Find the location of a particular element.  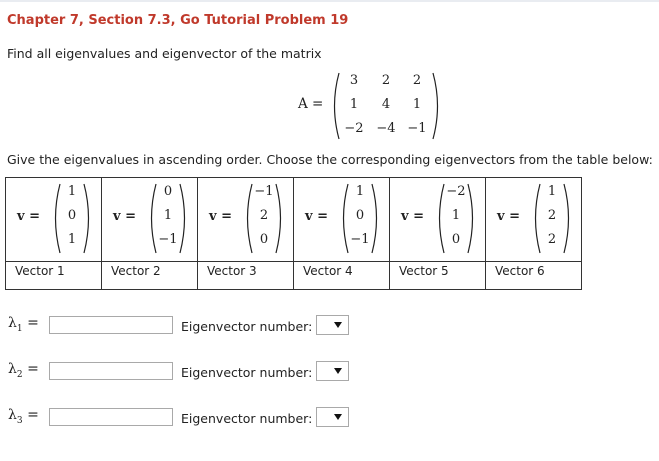

vector-cell-2: v = 0 1 −1 Vector 2 is located at coordinates (150, 233).